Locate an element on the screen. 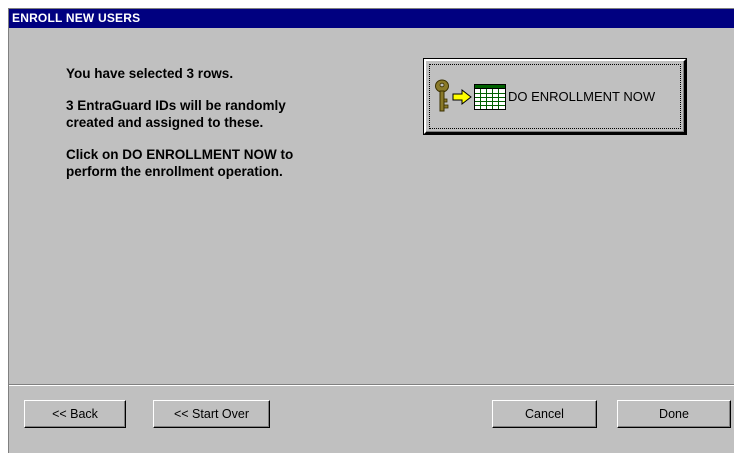 This screenshot has height=453, width=734. footer-separator is located at coordinates (371, 385).